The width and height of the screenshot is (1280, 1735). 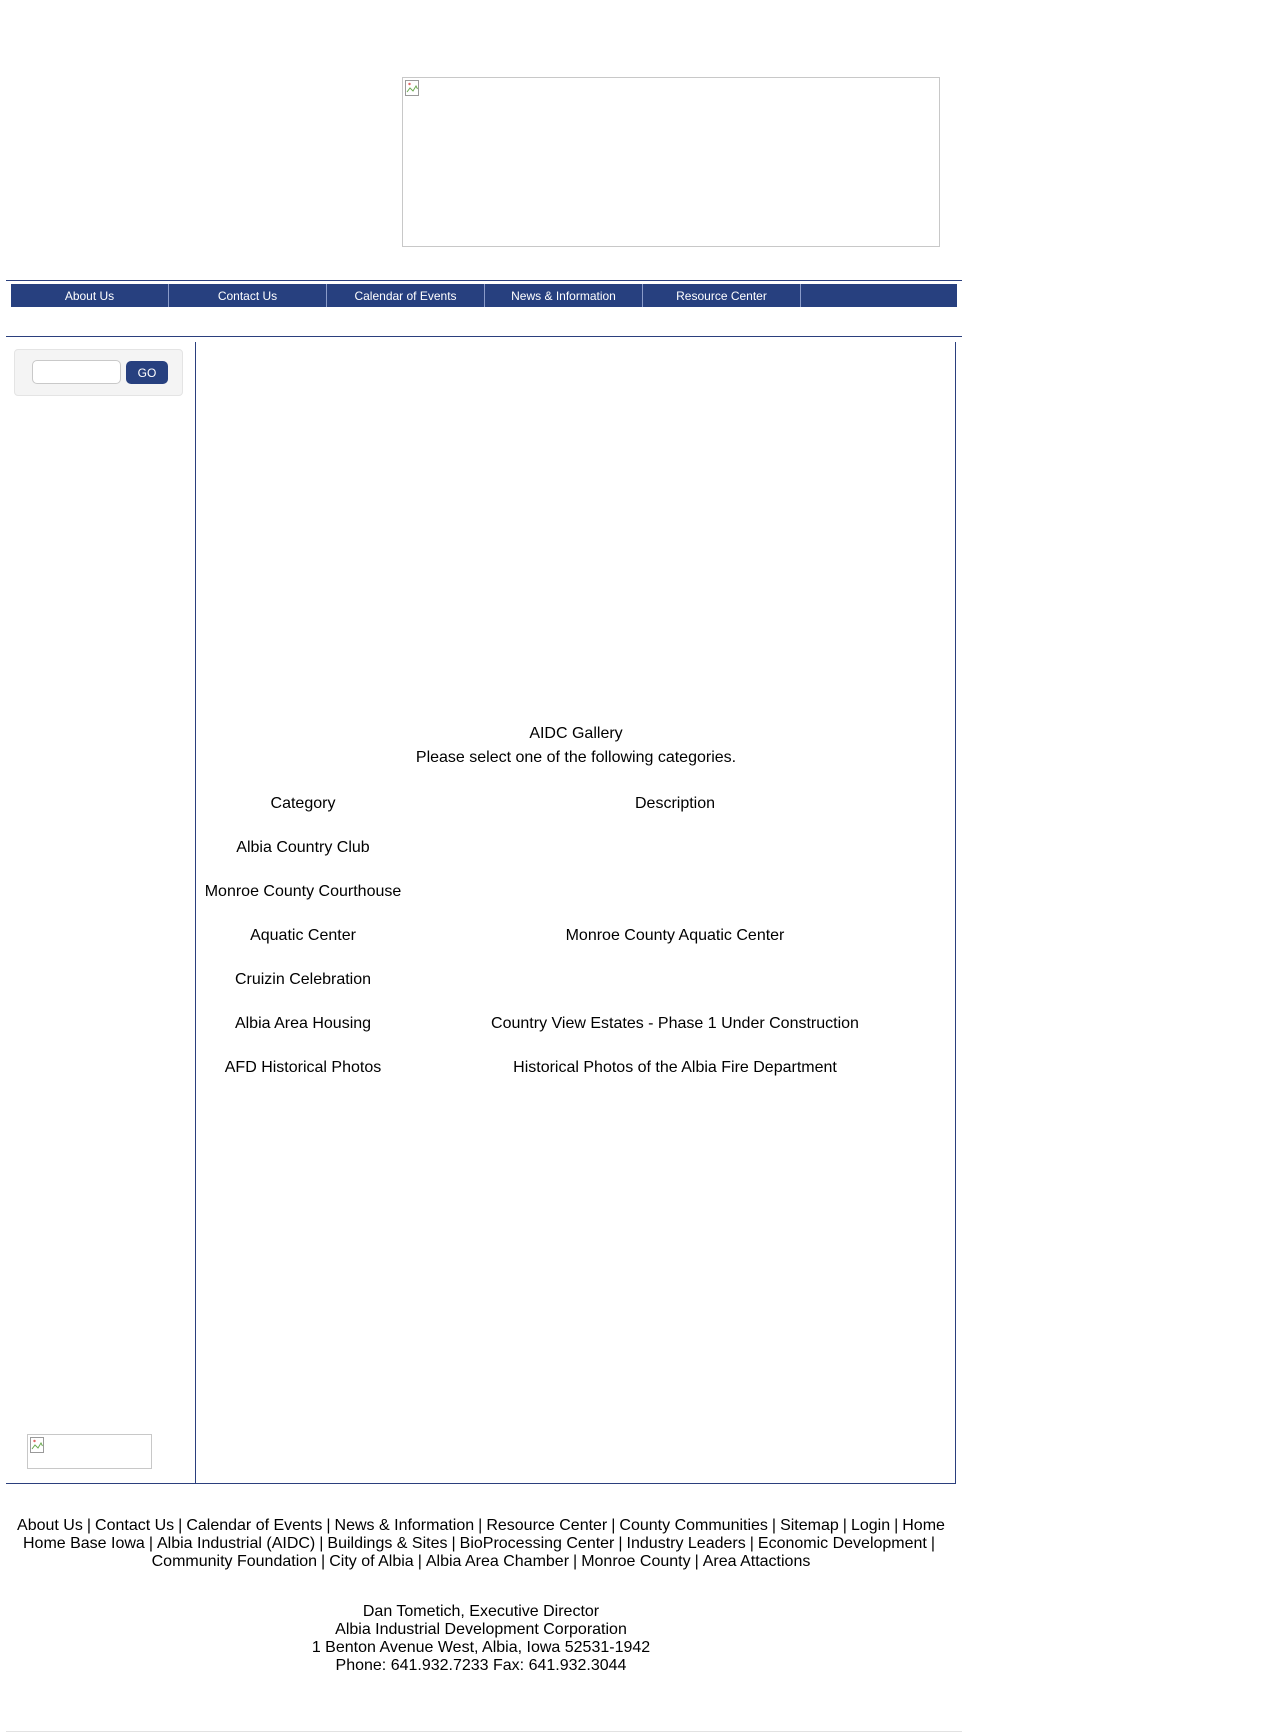 What do you see at coordinates (303, 936) in the screenshot?
I see `category-link: Aquatic Center` at bounding box center [303, 936].